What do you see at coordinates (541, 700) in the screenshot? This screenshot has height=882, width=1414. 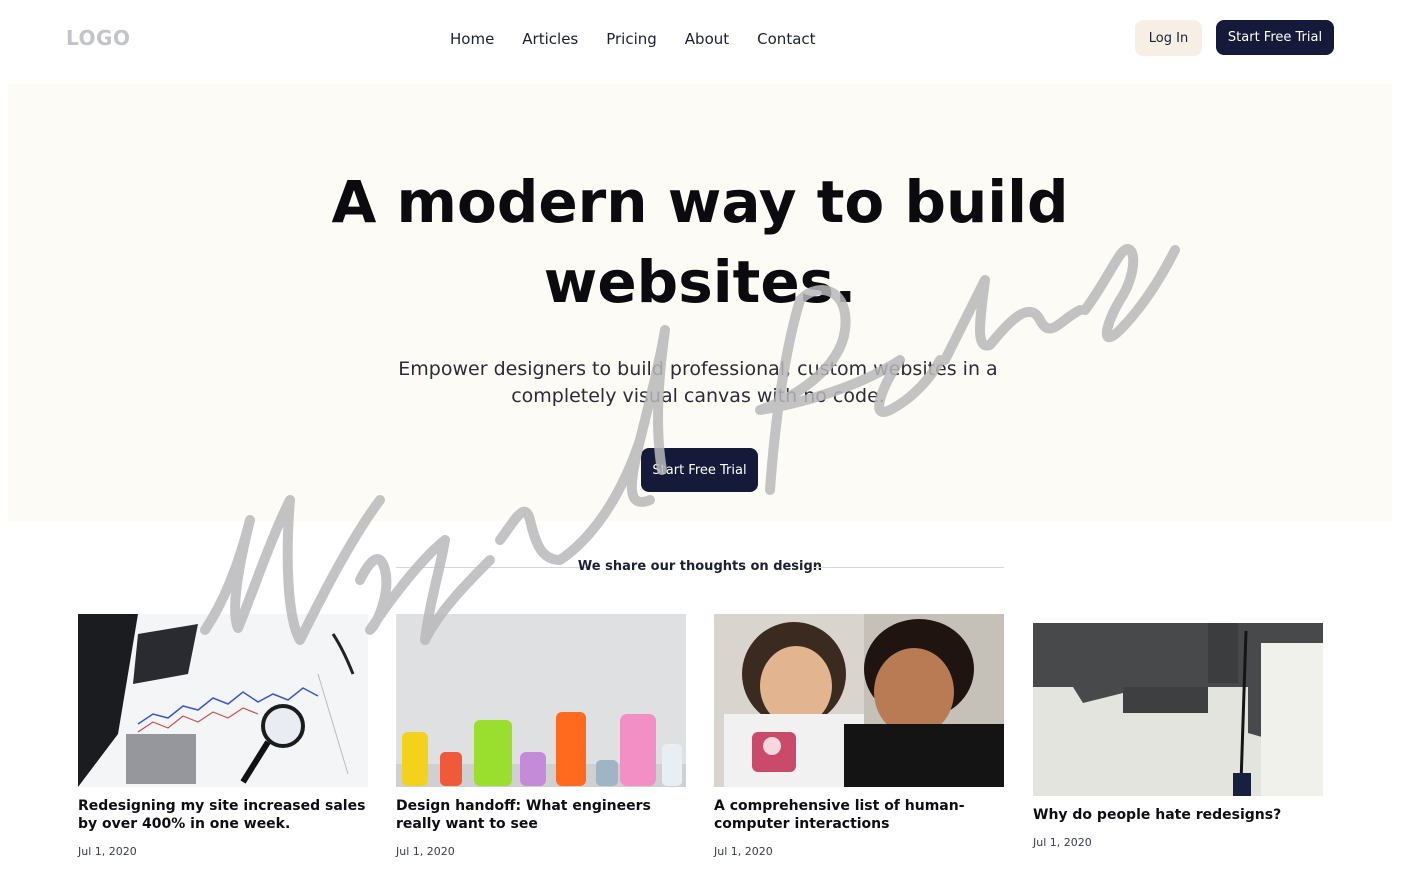 I see `colorful-bottles-photo` at bounding box center [541, 700].